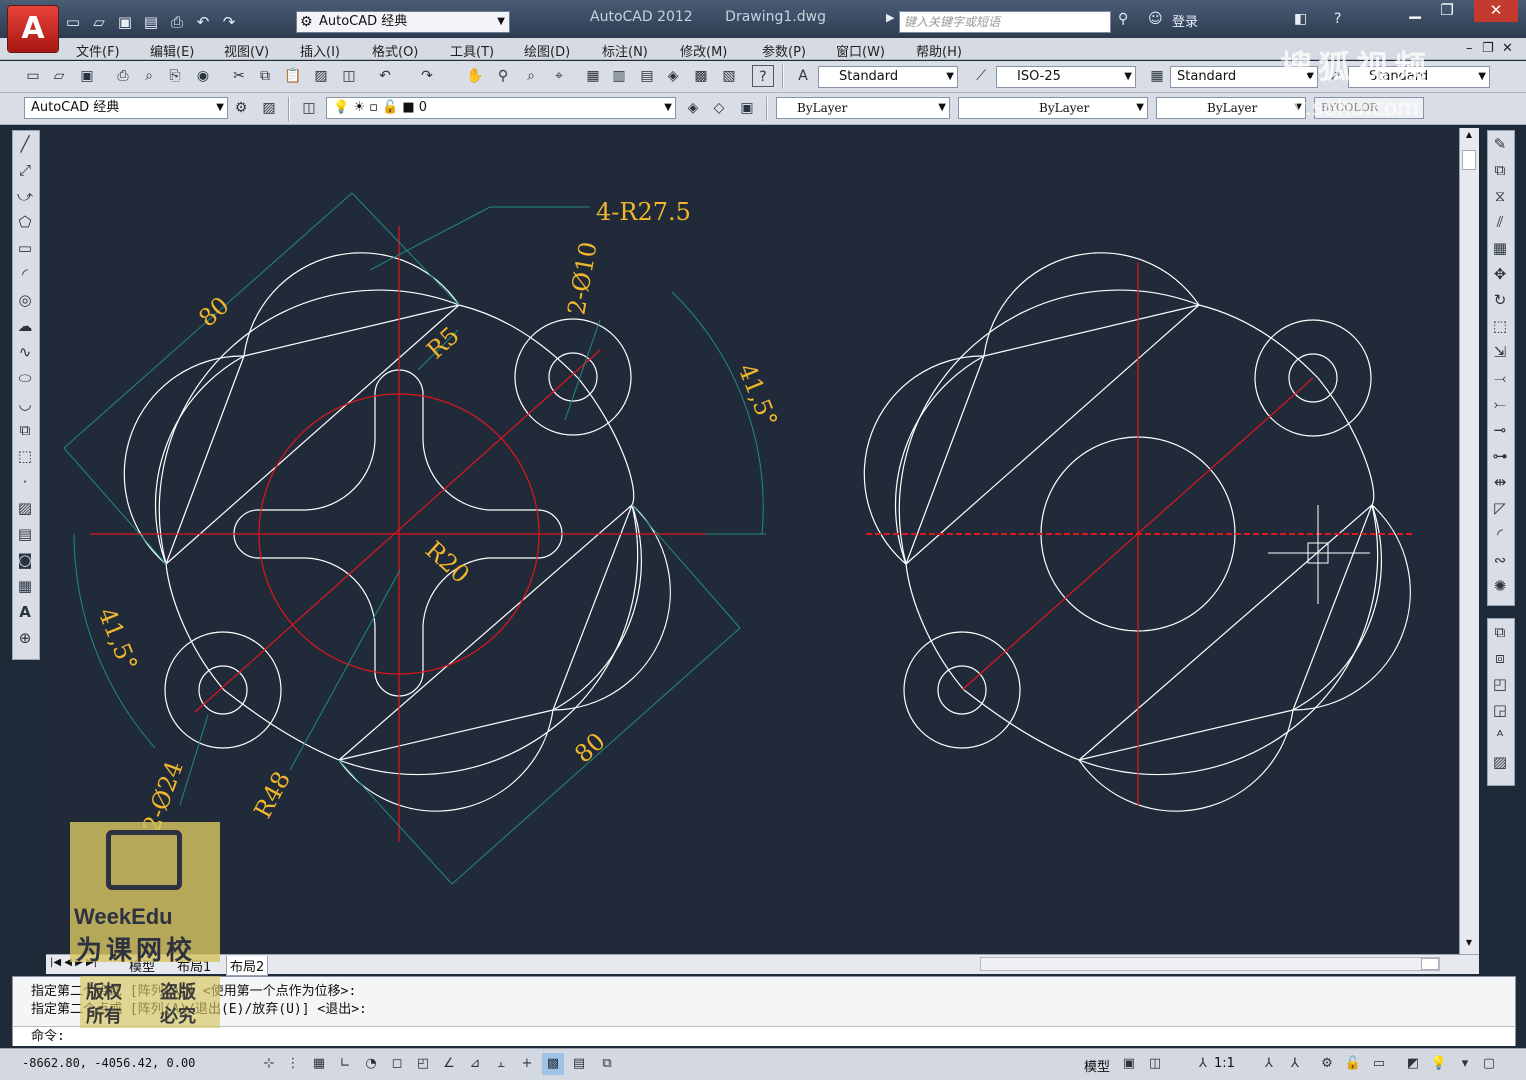 This screenshot has height=1080, width=1526. What do you see at coordinates (423, 1064) in the screenshot?
I see `3d-osnap-icon: ◰` at bounding box center [423, 1064].